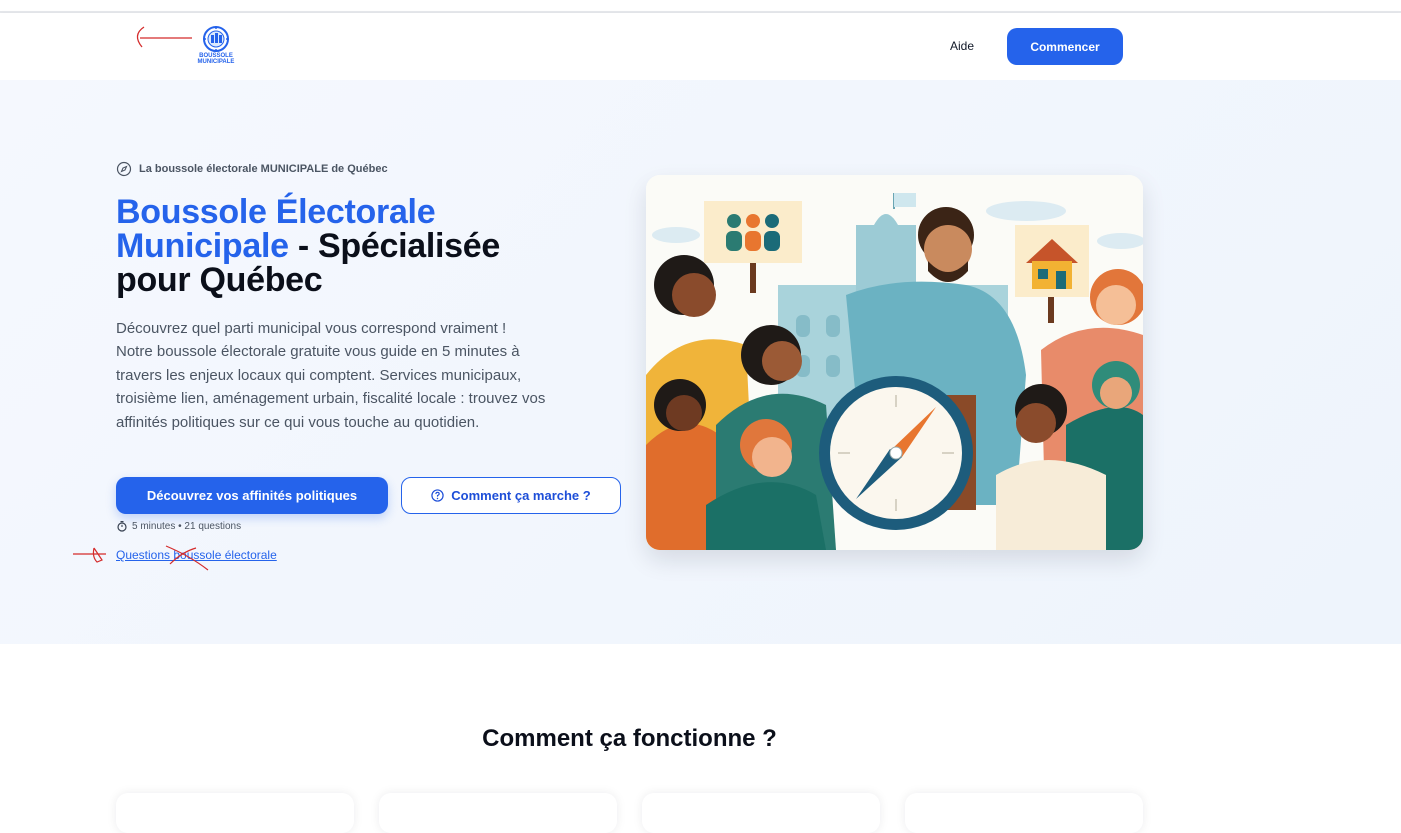  What do you see at coordinates (1065, 46) in the screenshot?
I see `start-button: Commencer` at bounding box center [1065, 46].